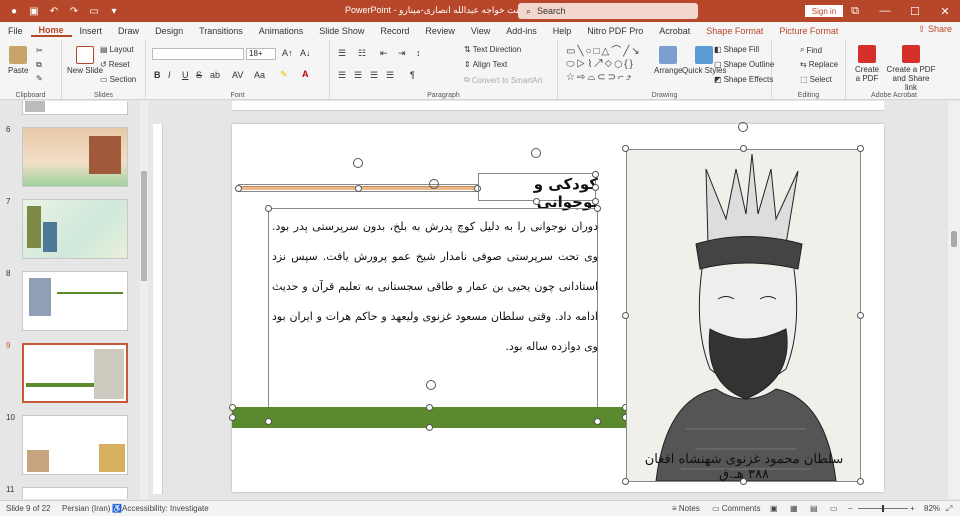  I want to click on share-button: ⇪ Share, so click(935, 29).